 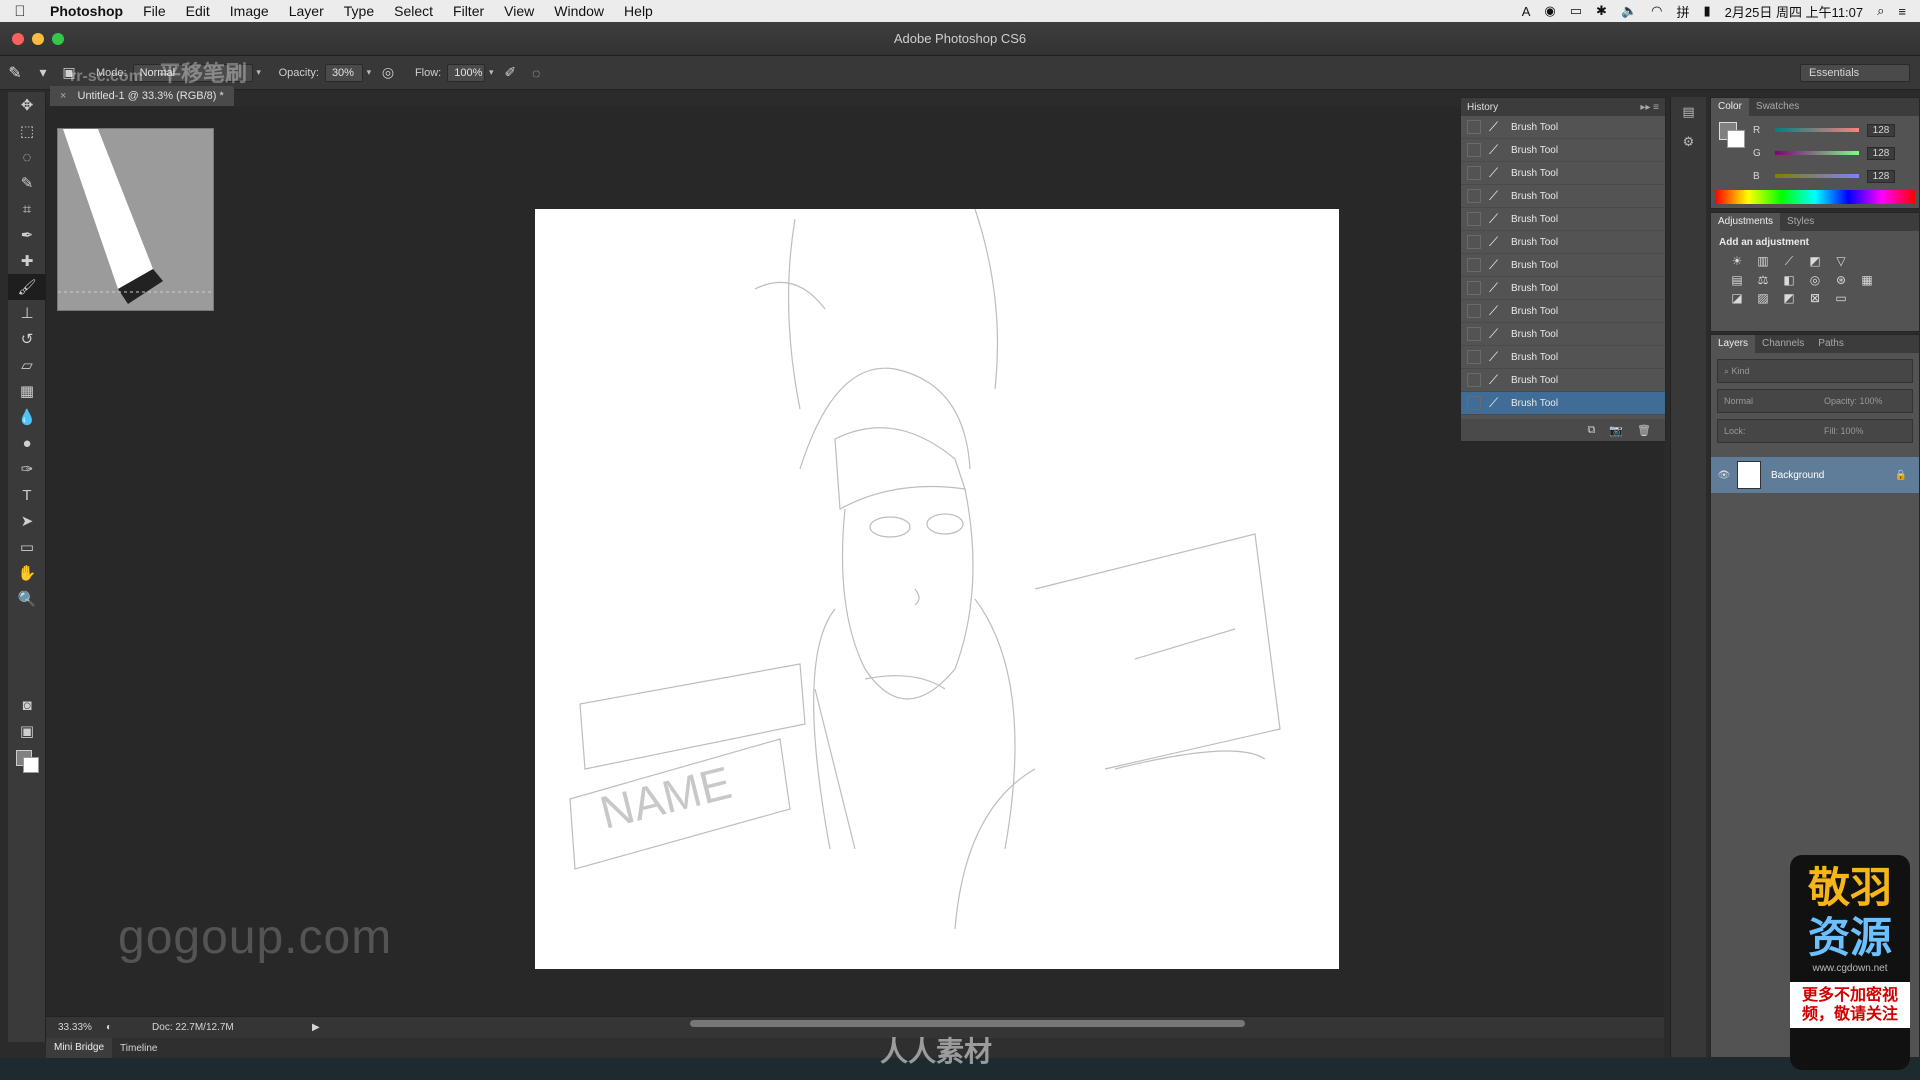 I want to click on close-icon: ×, so click(x=63, y=96).